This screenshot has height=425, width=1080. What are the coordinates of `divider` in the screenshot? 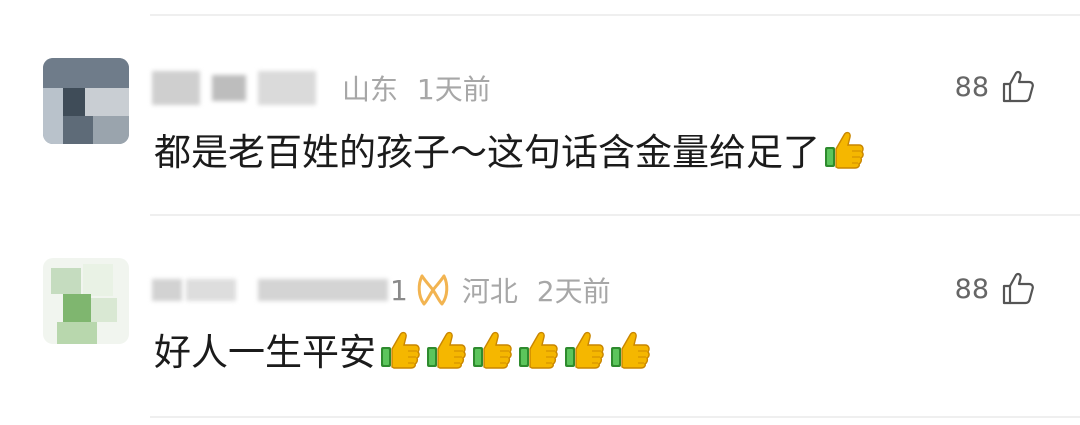 It's located at (615, 215).